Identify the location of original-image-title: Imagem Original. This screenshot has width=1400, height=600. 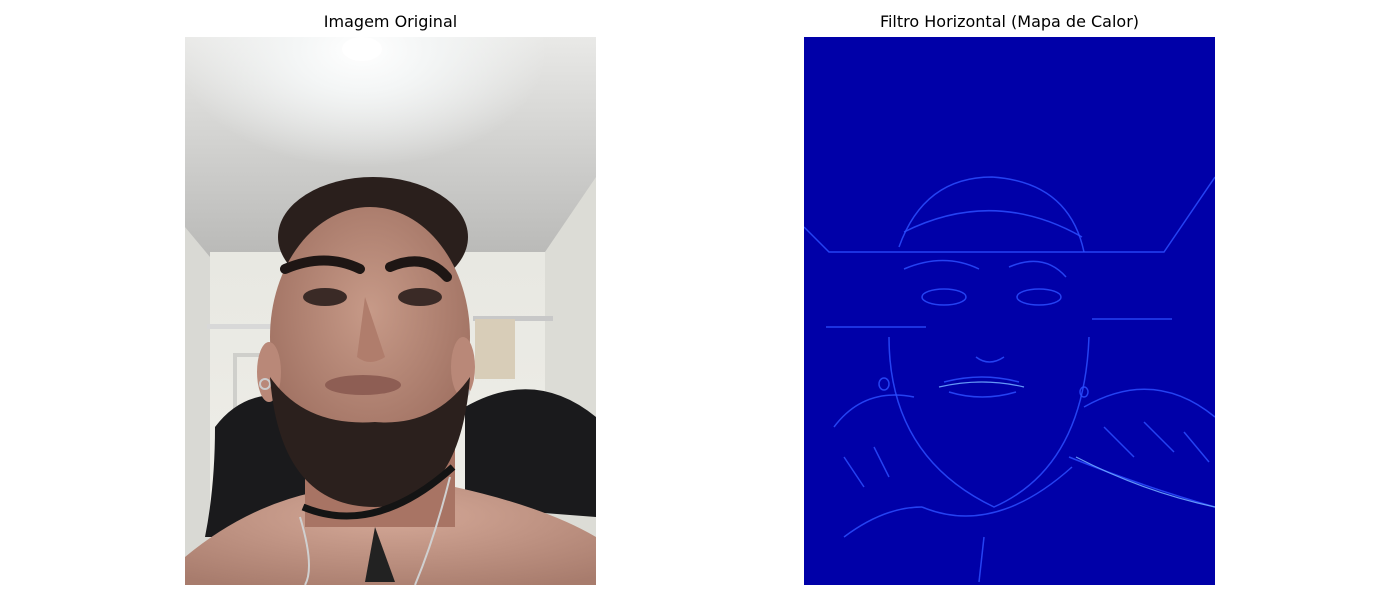
(390, 21).